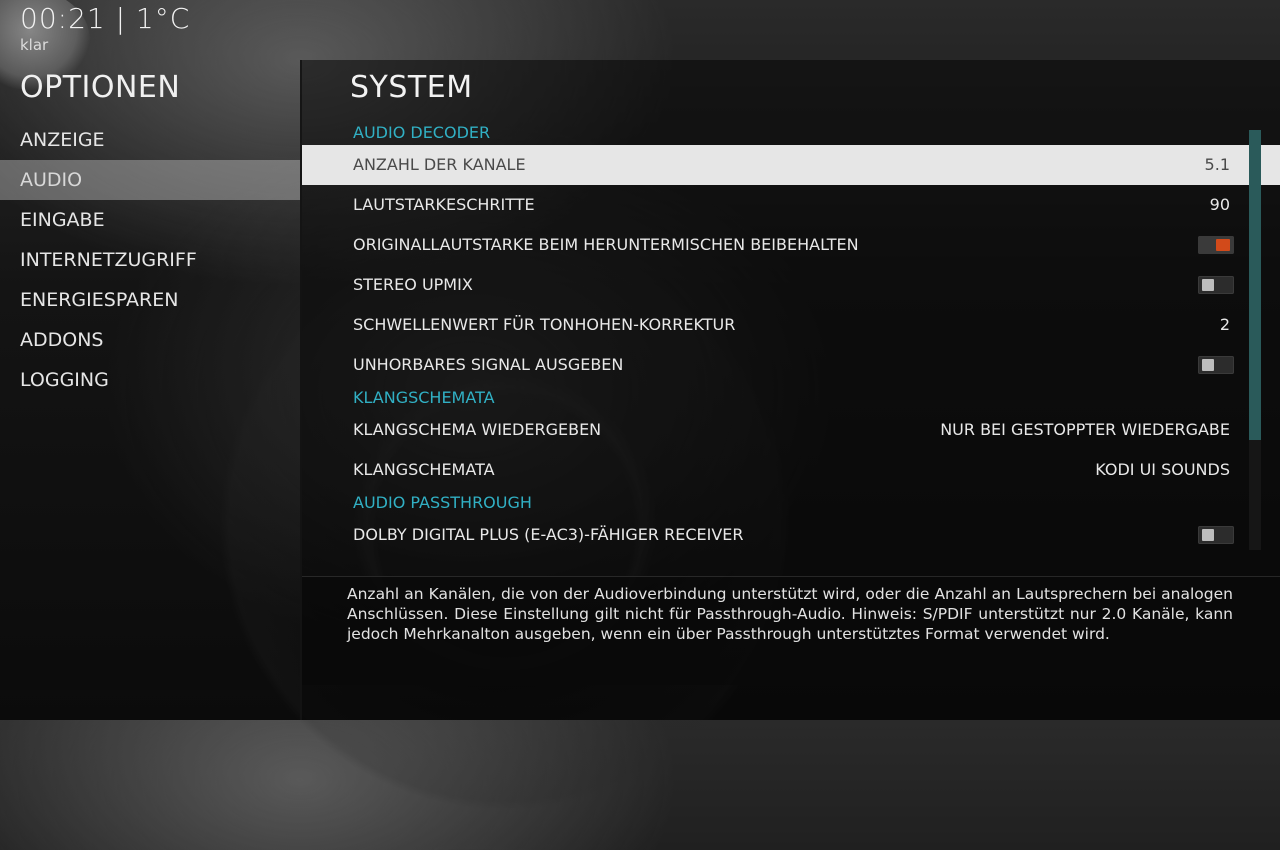 This screenshot has width=1280, height=850. Describe the element at coordinates (439, 164) in the screenshot. I see `setting-label: ANZAHL DER KANALE` at that location.